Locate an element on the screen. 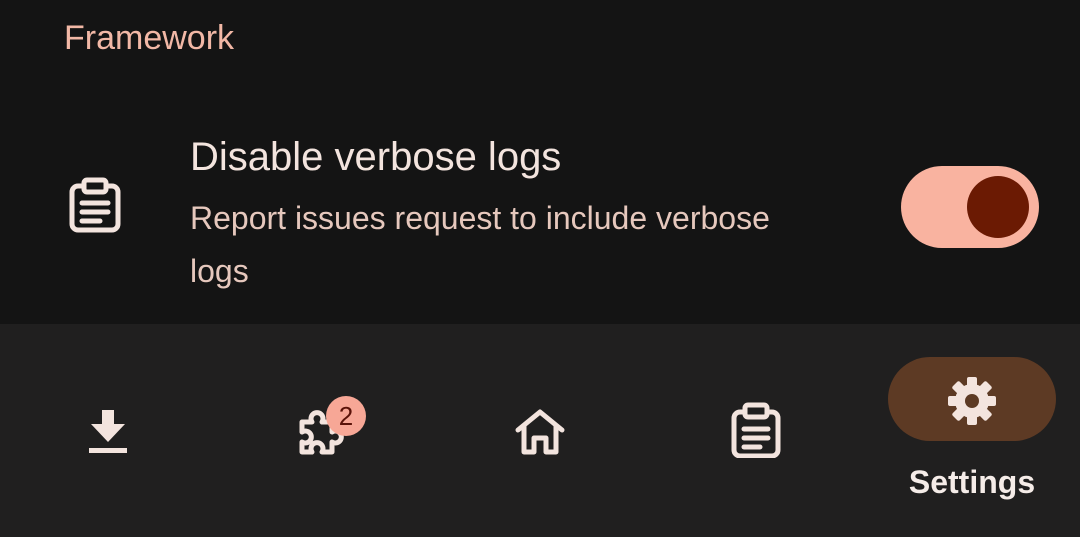 This screenshot has height=537, width=1080. download-icon is located at coordinates (108, 431).